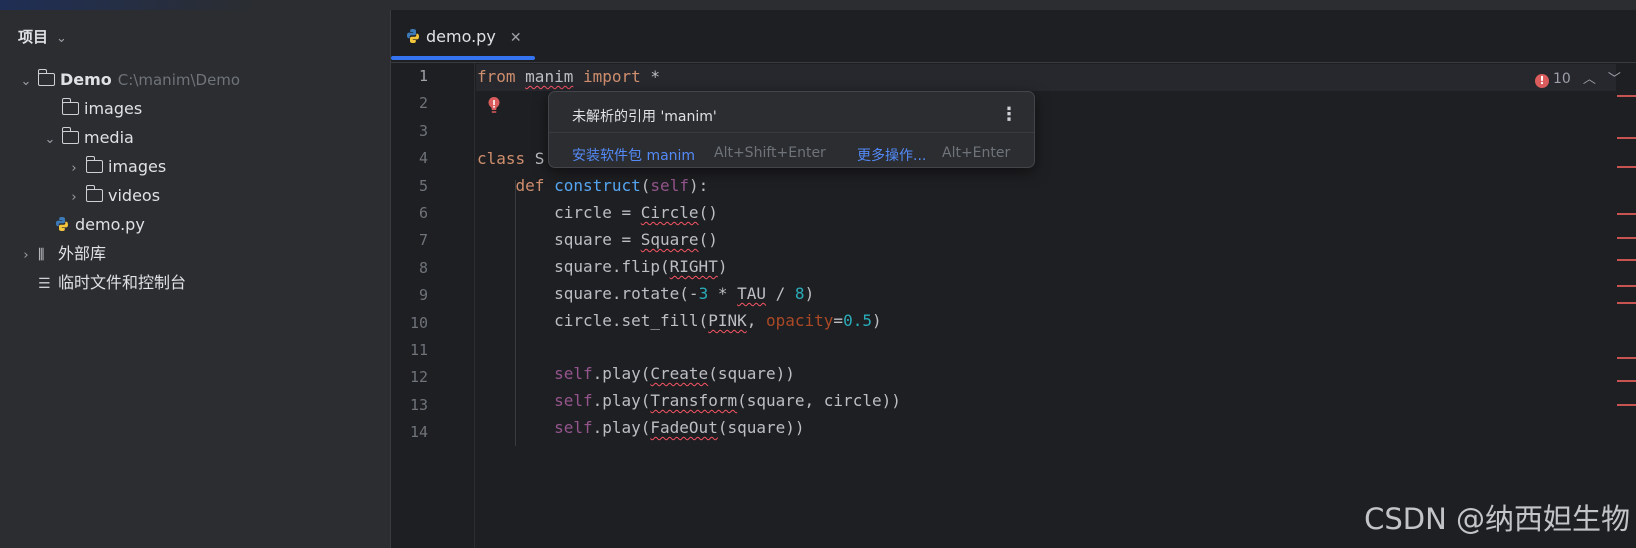 The height and width of the screenshot is (548, 1636). What do you see at coordinates (593, 185) in the screenshot?
I see `code-line-5: def construct(self):` at bounding box center [593, 185].